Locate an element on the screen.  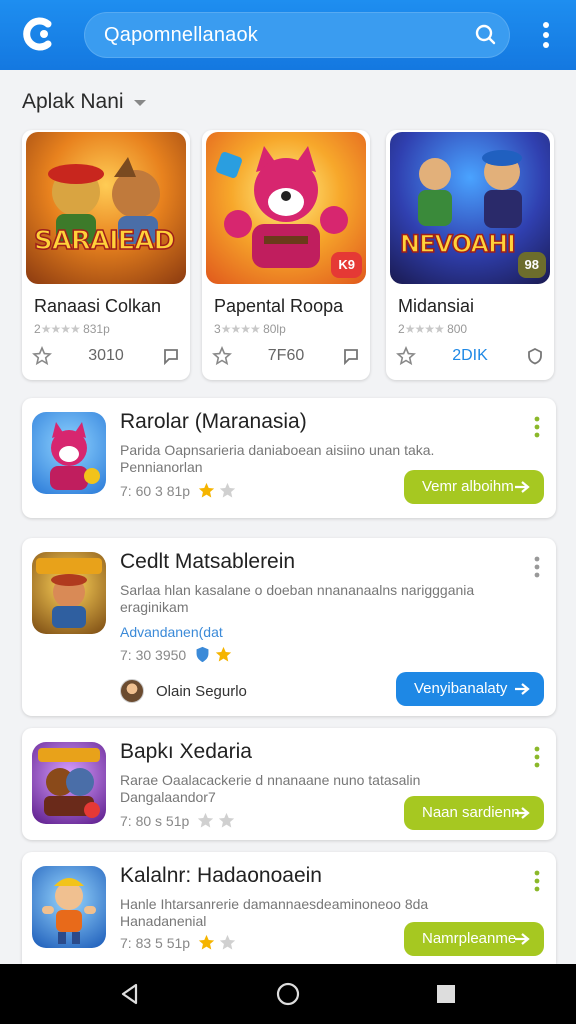
item-title: Cedlt Matsablerein is located at coordinates (208, 561).